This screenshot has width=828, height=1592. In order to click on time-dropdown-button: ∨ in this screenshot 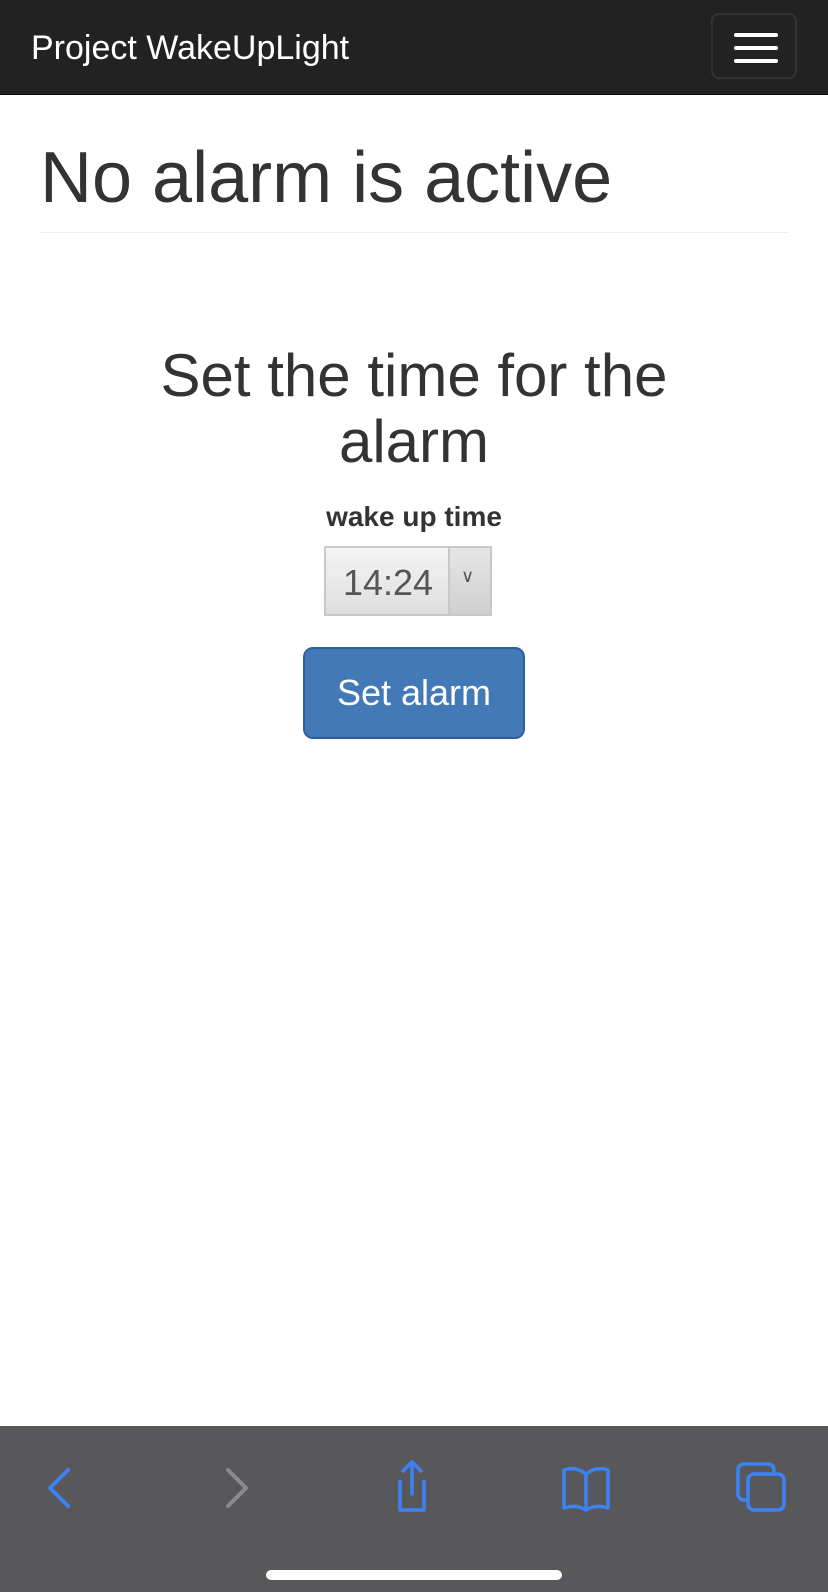, I will do `click(469, 581)`.